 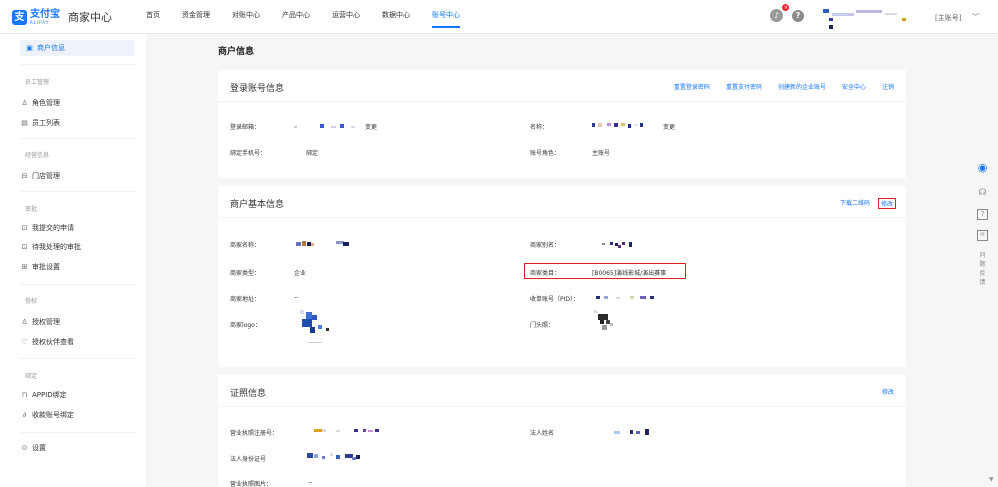 What do you see at coordinates (798, 15) in the screenshot?
I see `help-icon: ?` at bounding box center [798, 15].